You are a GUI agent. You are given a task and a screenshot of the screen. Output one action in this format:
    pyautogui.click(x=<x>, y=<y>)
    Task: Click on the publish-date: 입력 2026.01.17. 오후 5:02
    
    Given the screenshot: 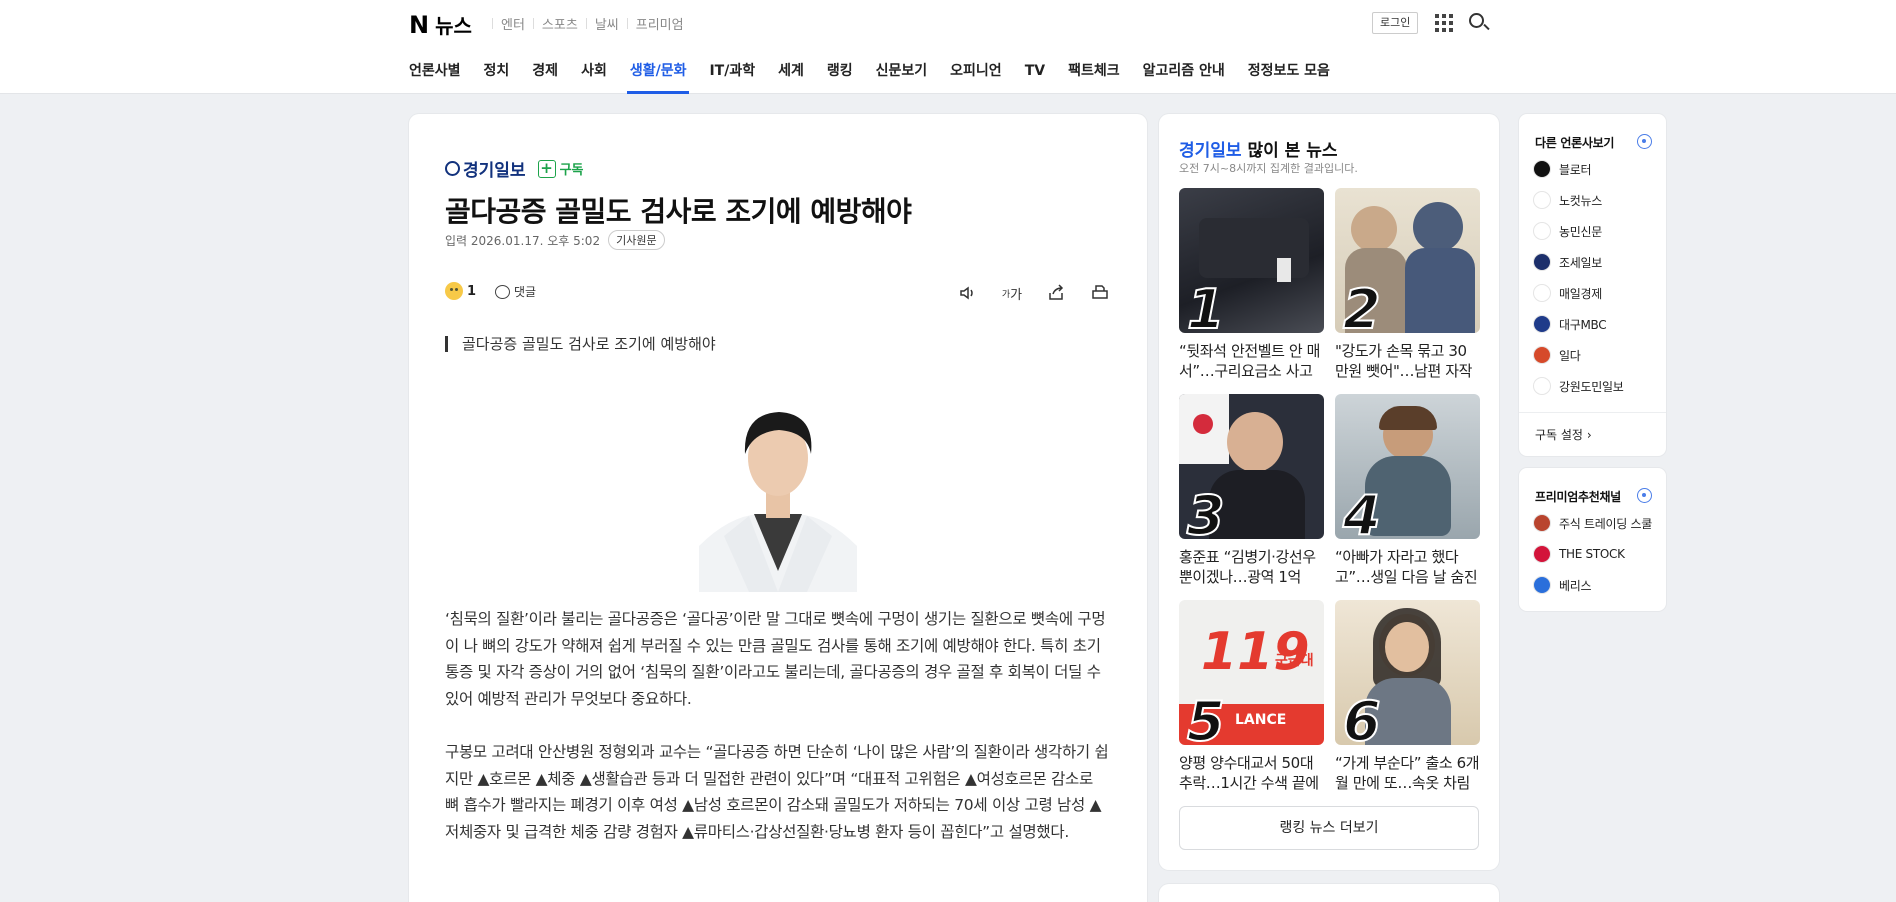 What is the action you would take?
    pyautogui.click(x=523, y=240)
    